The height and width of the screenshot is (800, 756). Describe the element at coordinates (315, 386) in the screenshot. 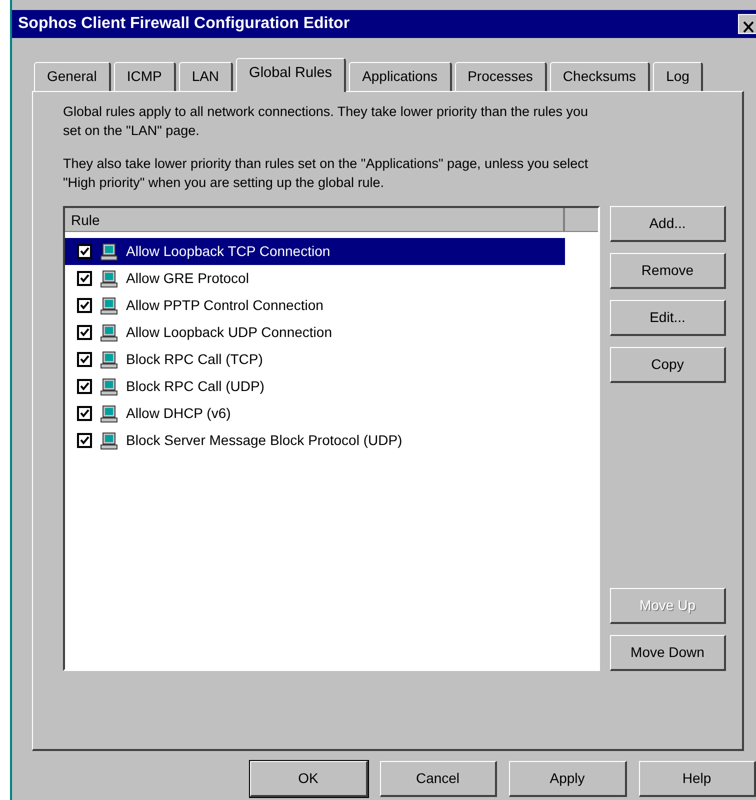

I see `list-row: Block RPC Call (UDP)` at that location.